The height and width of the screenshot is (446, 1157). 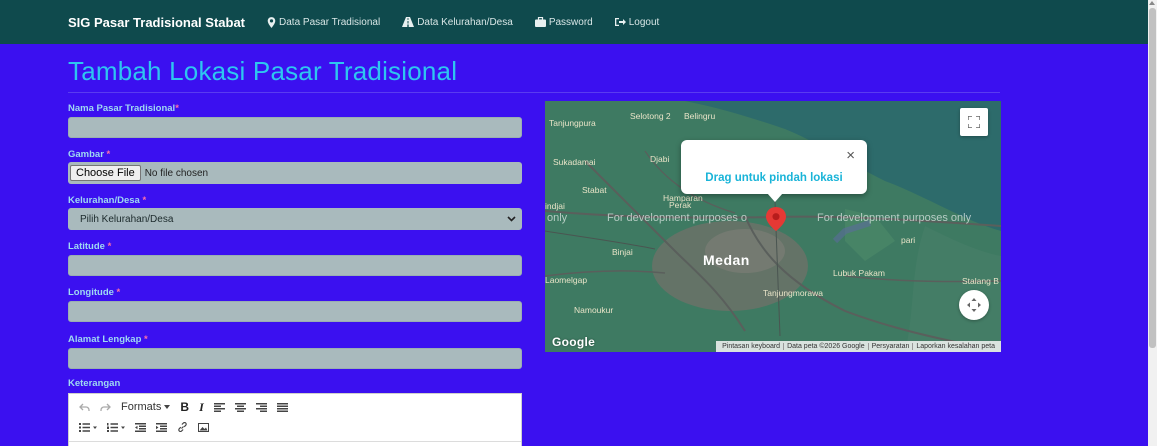 I want to click on map-label-sukadamai: Sukadamai, so click(x=574, y=162).